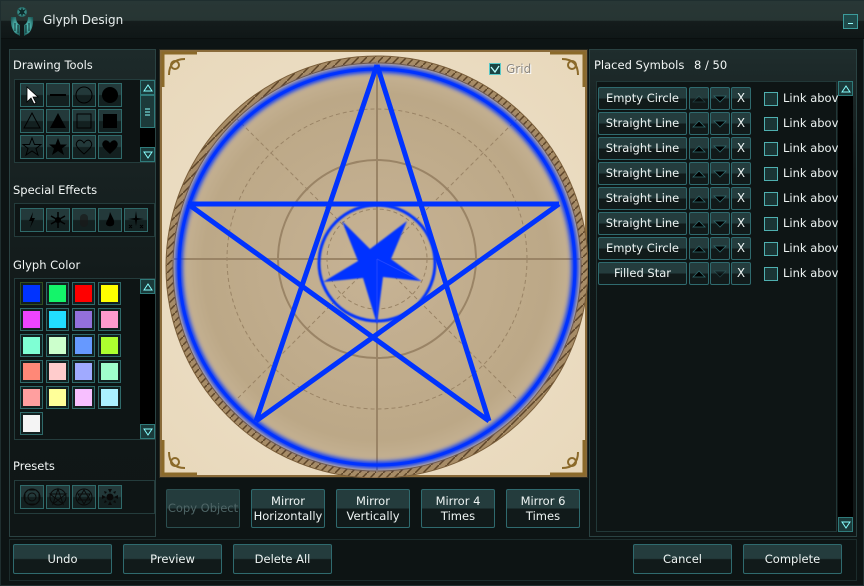  I want to click on tool-empty-square-button, so click(84, 121).